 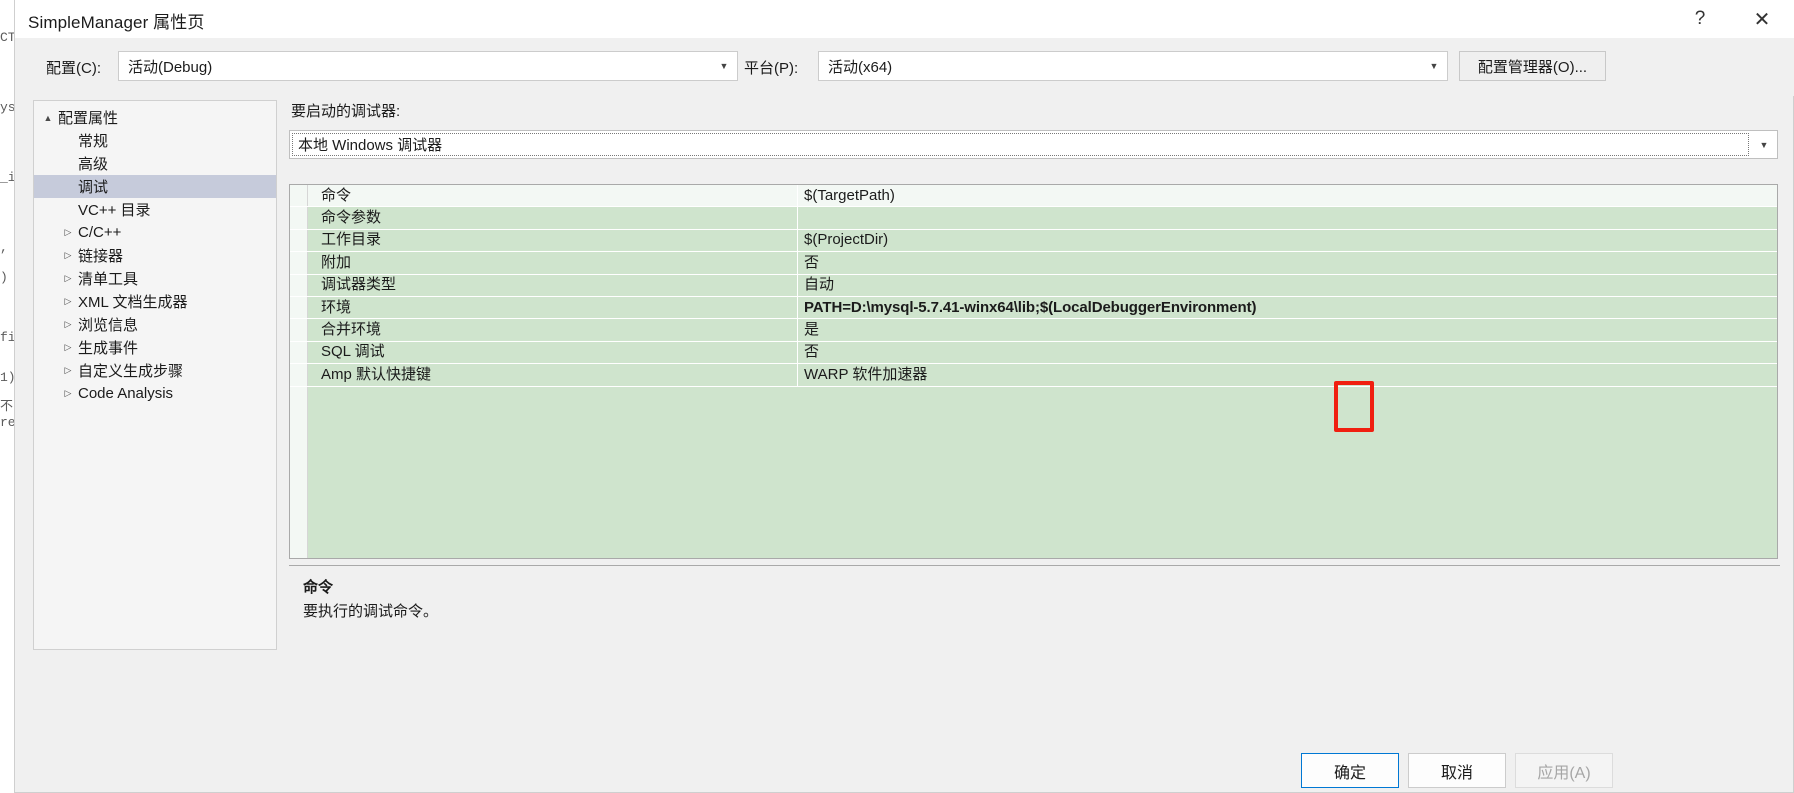 I want to click on tree-item-4: VC++ 目录, so click(x=155, y=209).